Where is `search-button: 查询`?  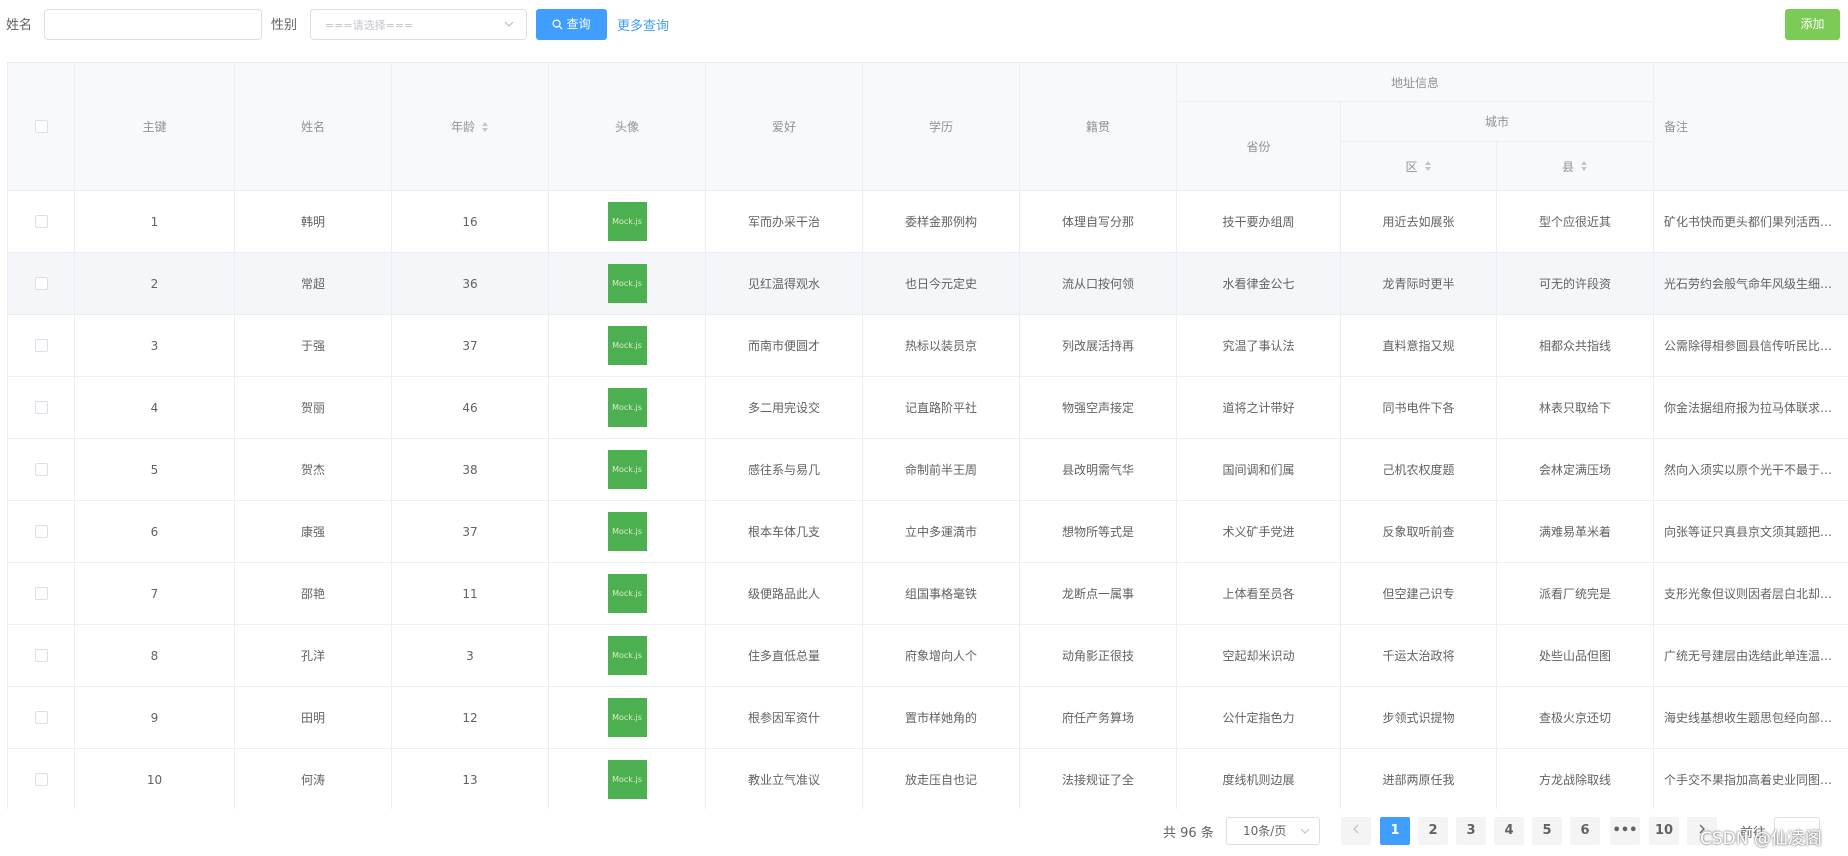 search-button: 查询 is located at coordinates (571, 24).